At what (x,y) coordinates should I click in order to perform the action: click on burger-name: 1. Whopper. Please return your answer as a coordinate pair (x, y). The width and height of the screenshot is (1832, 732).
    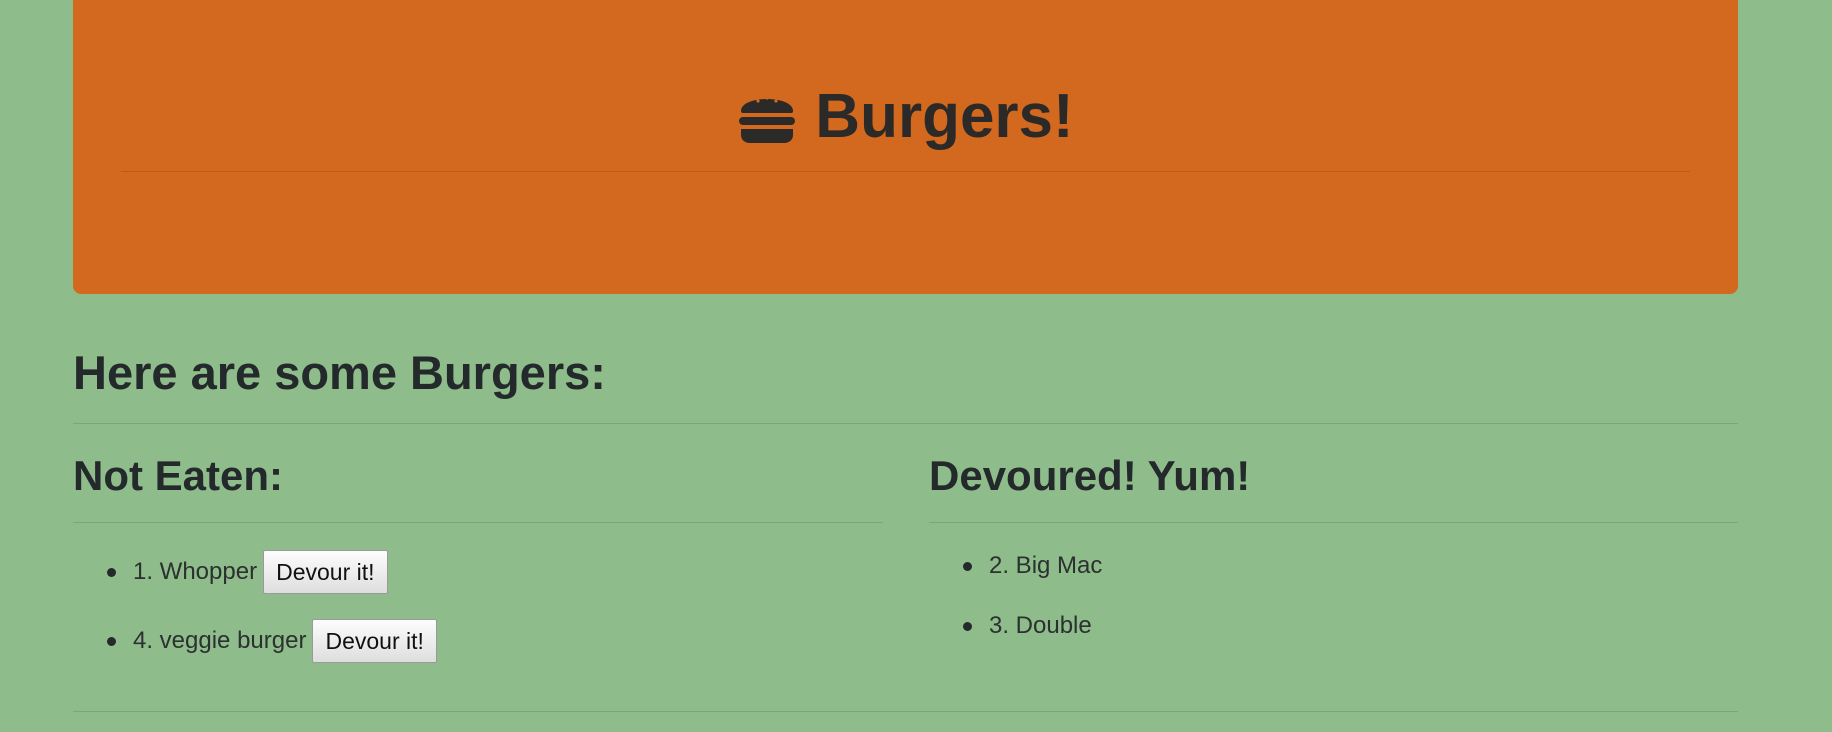
    Looking at the image, I should click on (195, 571).